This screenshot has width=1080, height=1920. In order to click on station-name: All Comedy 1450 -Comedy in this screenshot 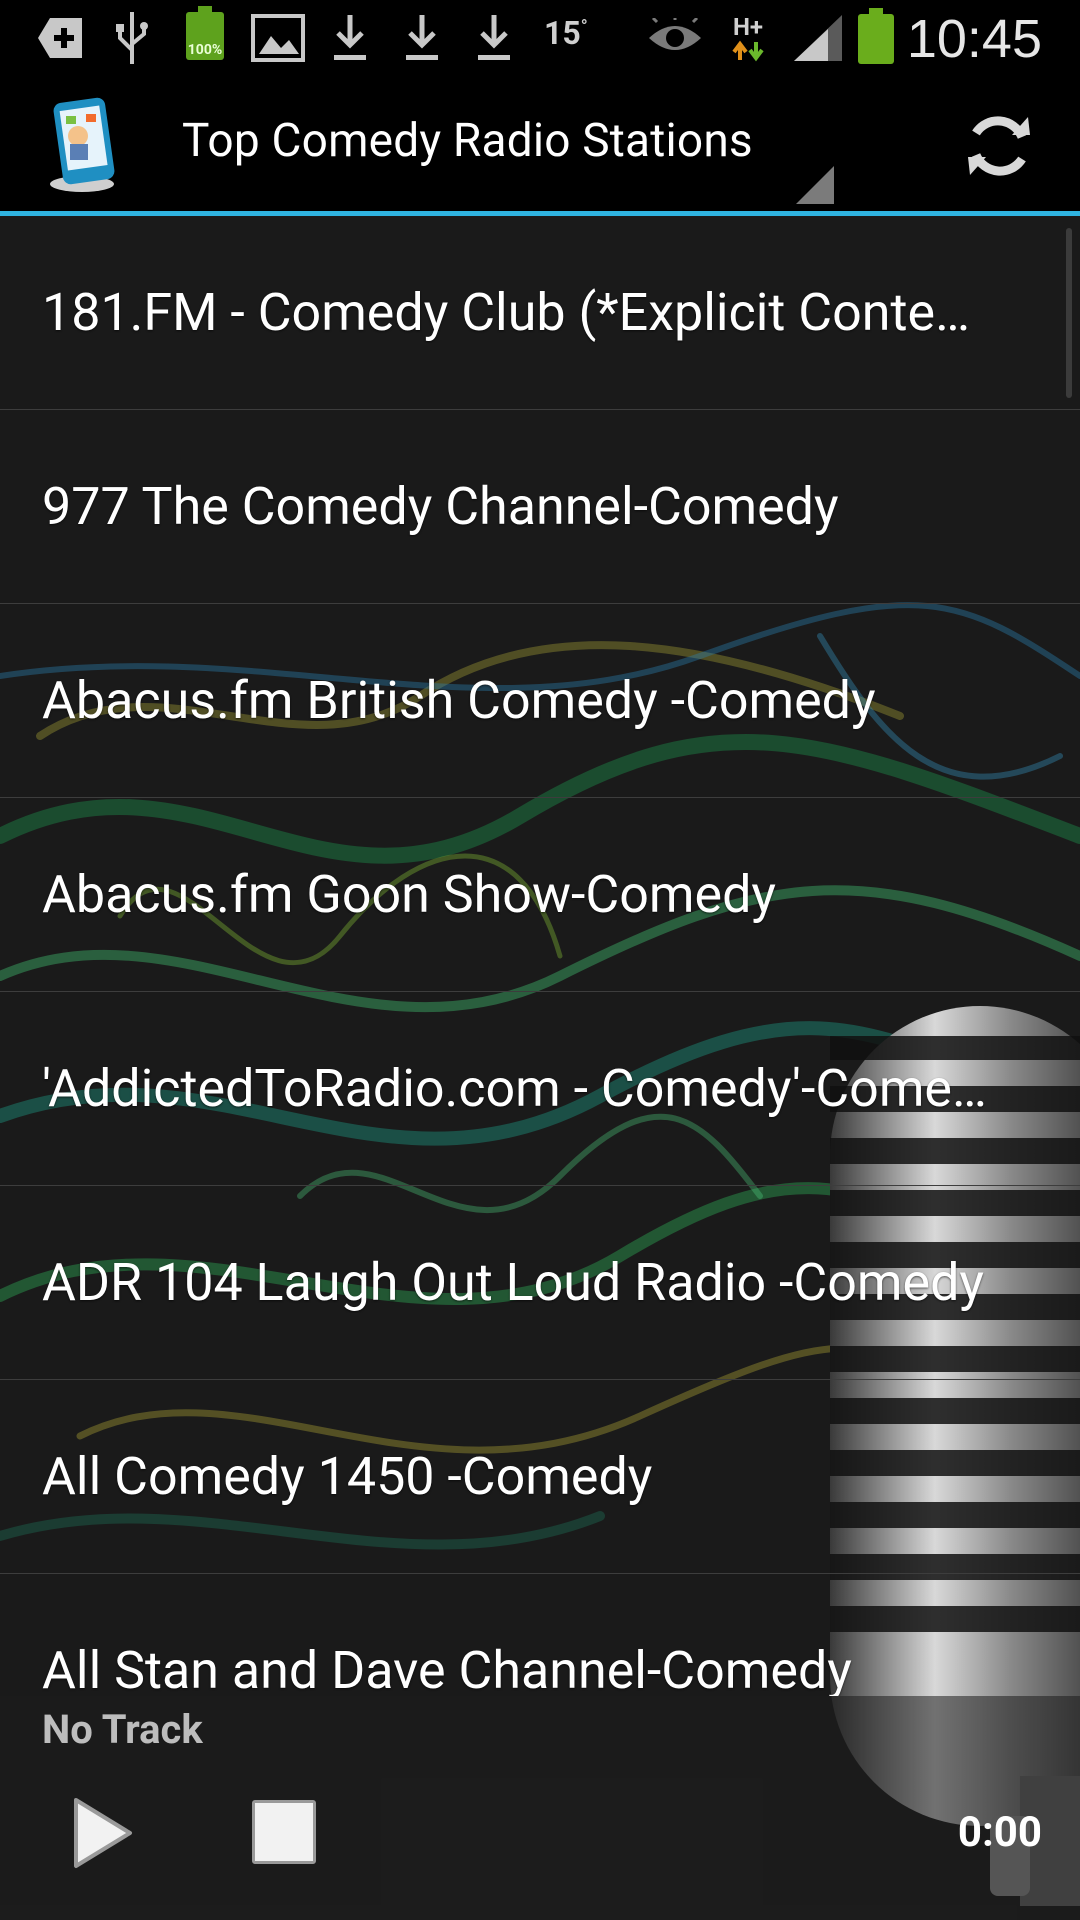, I will do `click(347, 1476)`.